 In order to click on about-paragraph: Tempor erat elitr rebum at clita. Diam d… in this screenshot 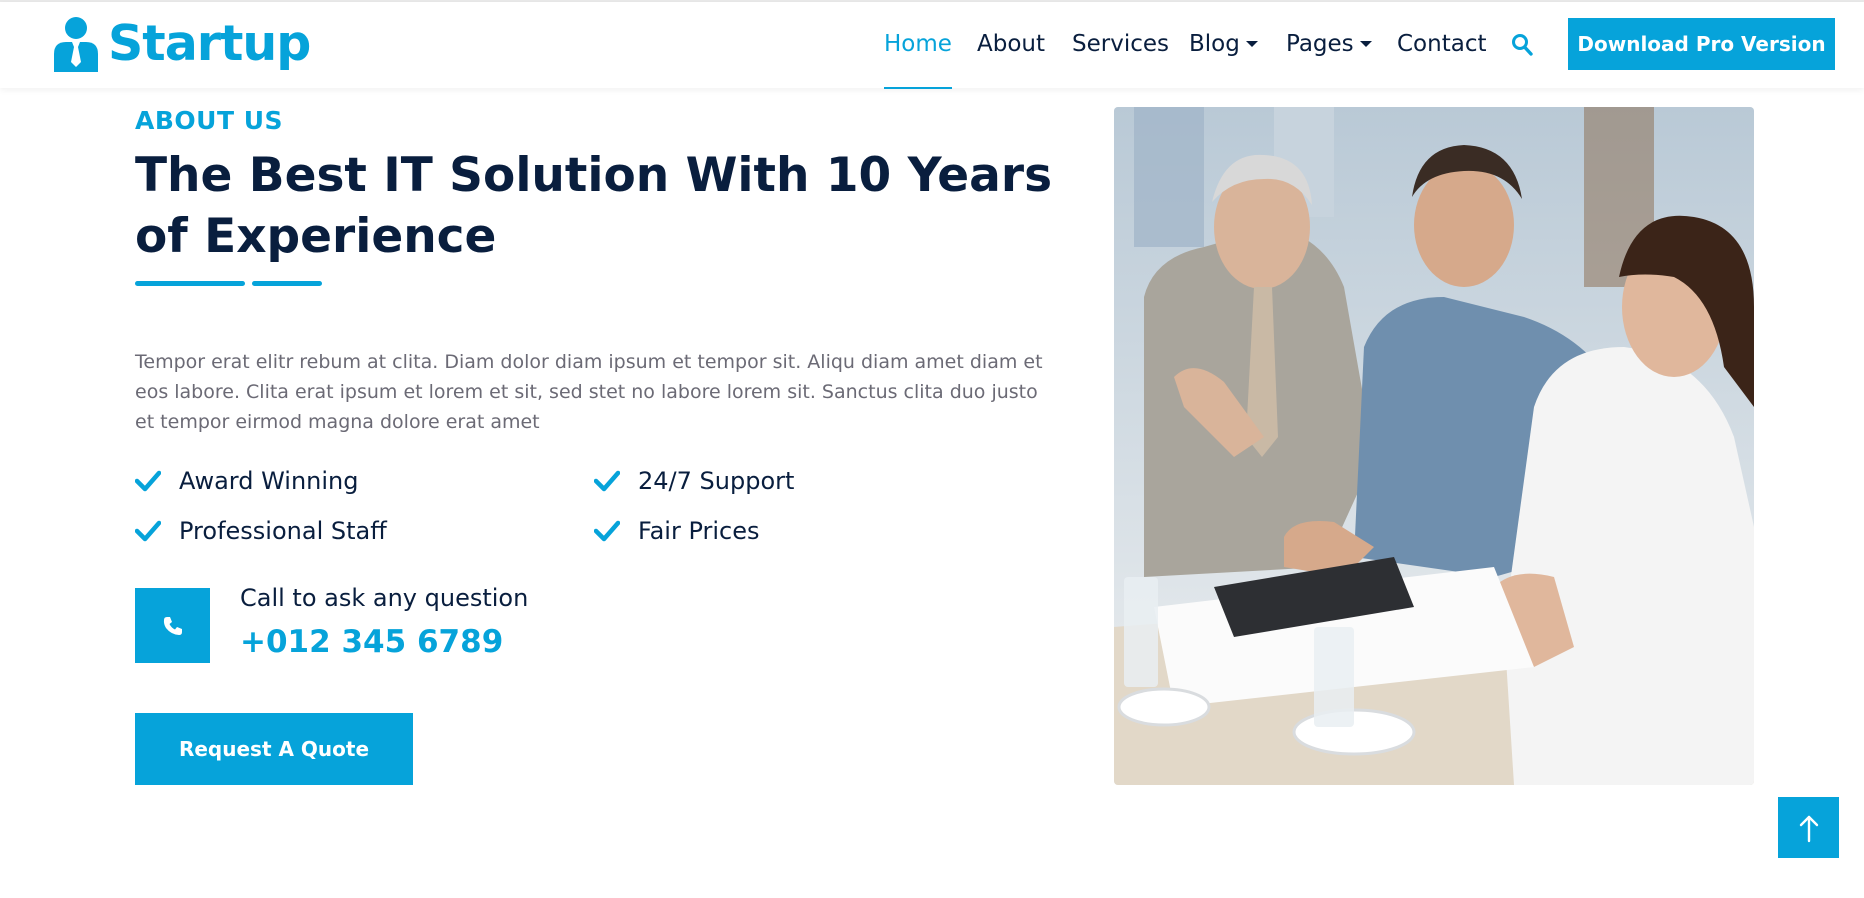, I will do `click(589, 392)`.